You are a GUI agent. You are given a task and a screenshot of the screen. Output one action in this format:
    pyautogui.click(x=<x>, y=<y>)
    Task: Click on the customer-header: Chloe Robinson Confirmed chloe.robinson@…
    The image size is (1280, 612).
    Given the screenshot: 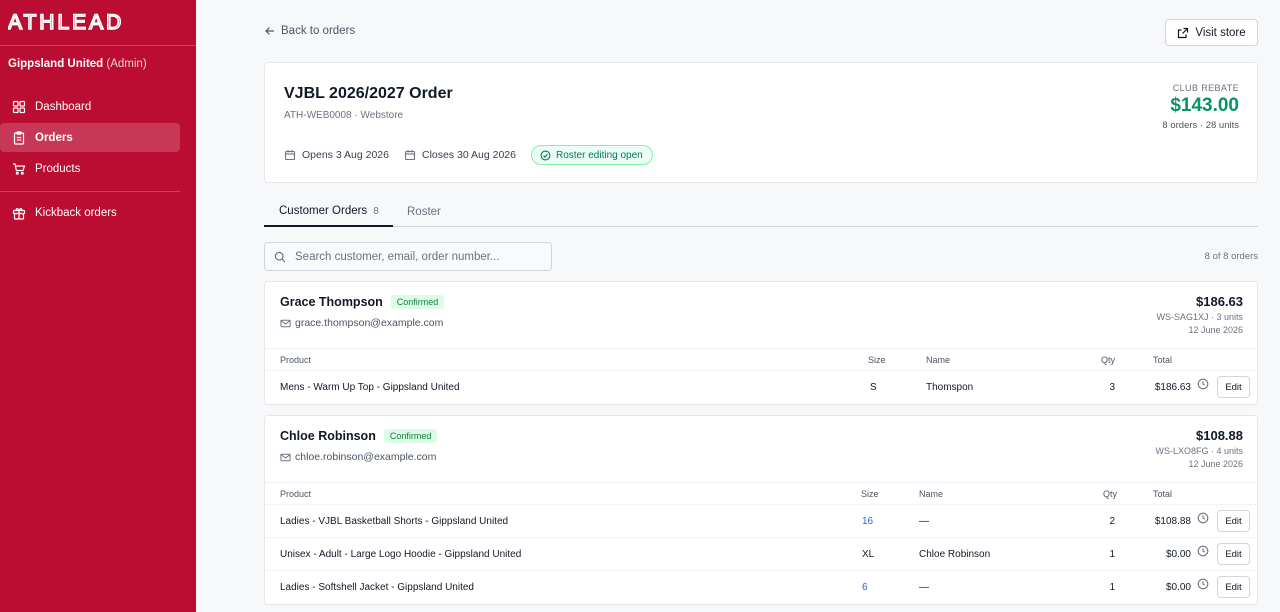 What is the action you would take?
    pyautogui.click(x=761, y=449)
    